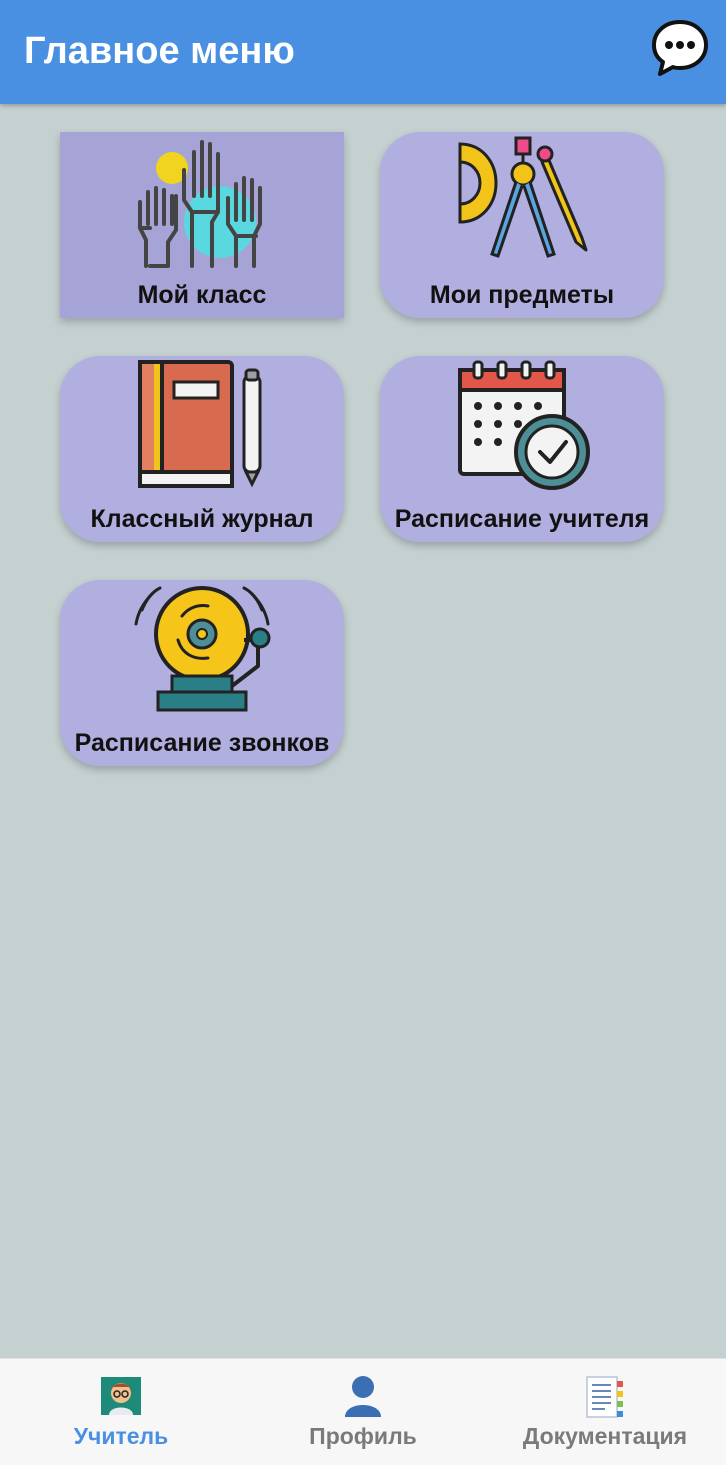  What do you see at coordinates (363, 1436) in the screenshot?
I see `nav-label: Профиль` at bounding box center [363, 1436].